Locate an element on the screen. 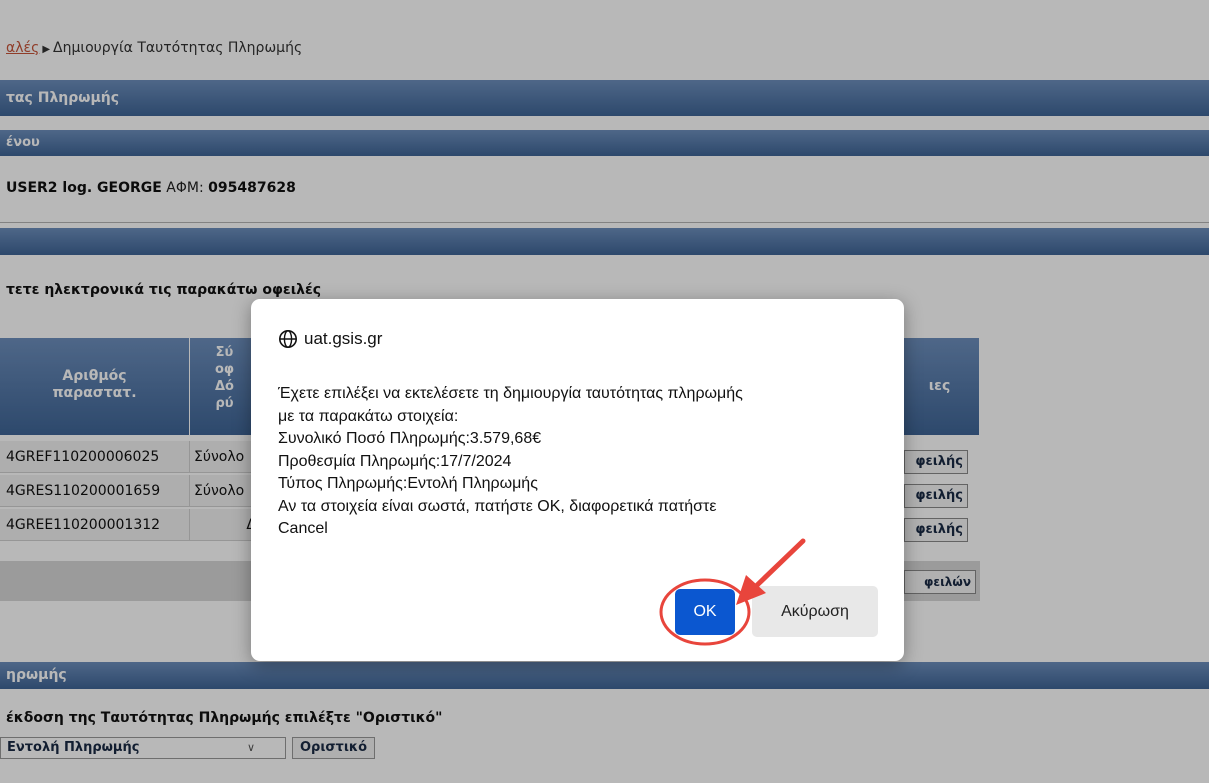 The image size is (1209, 783). dialog-origin: uat.gsis.gr is located at coordinates (330, 339).